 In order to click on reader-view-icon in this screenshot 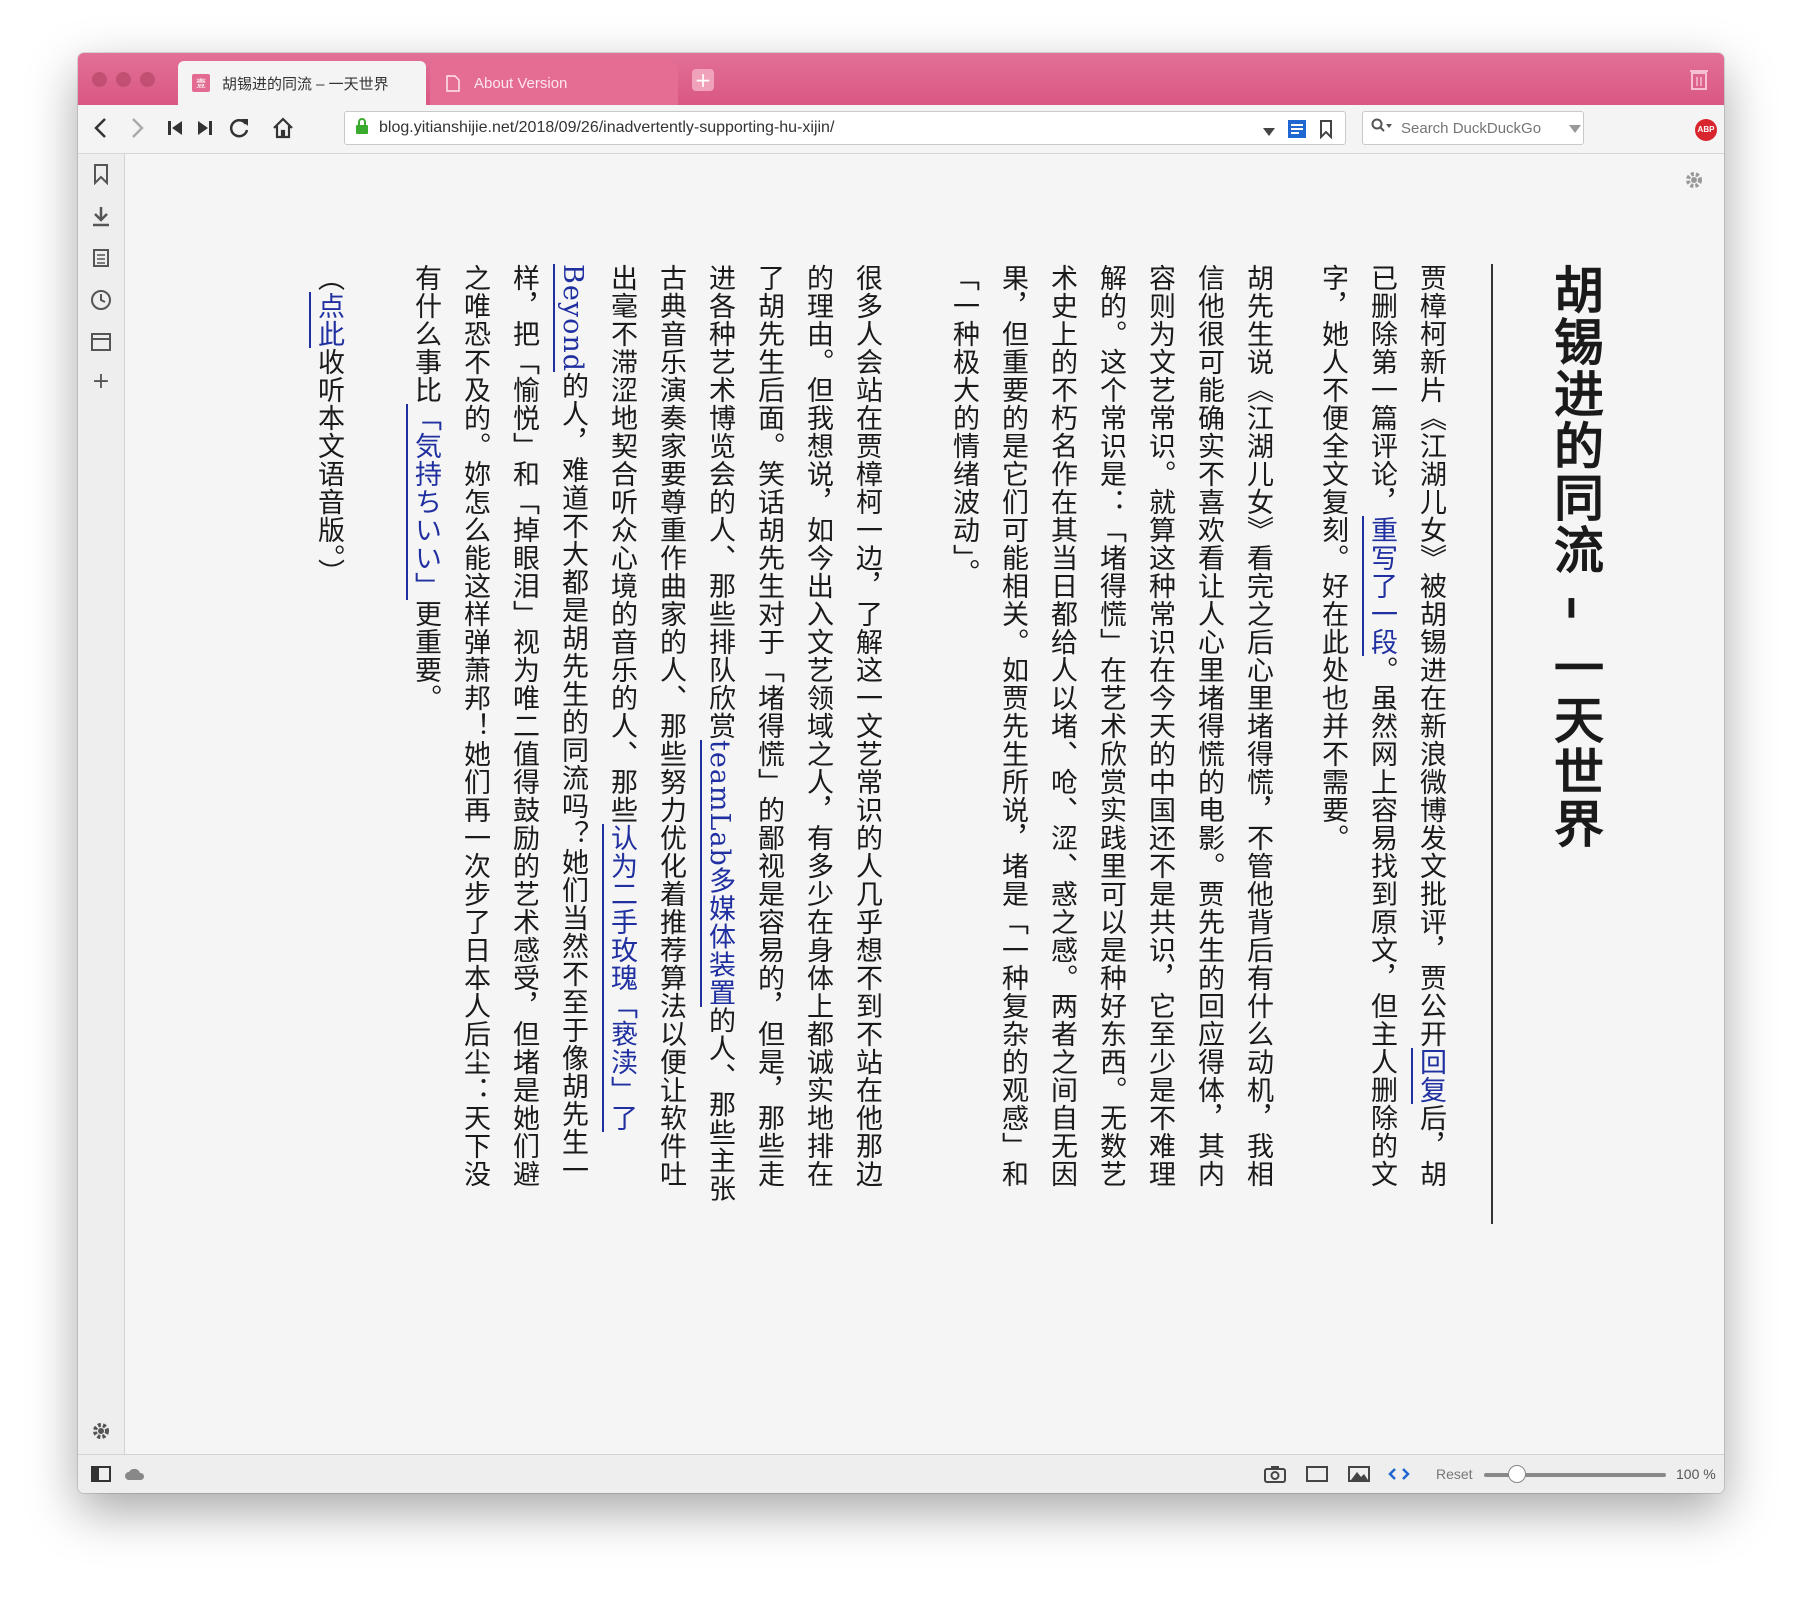, I will do `click(1297, 131)`.